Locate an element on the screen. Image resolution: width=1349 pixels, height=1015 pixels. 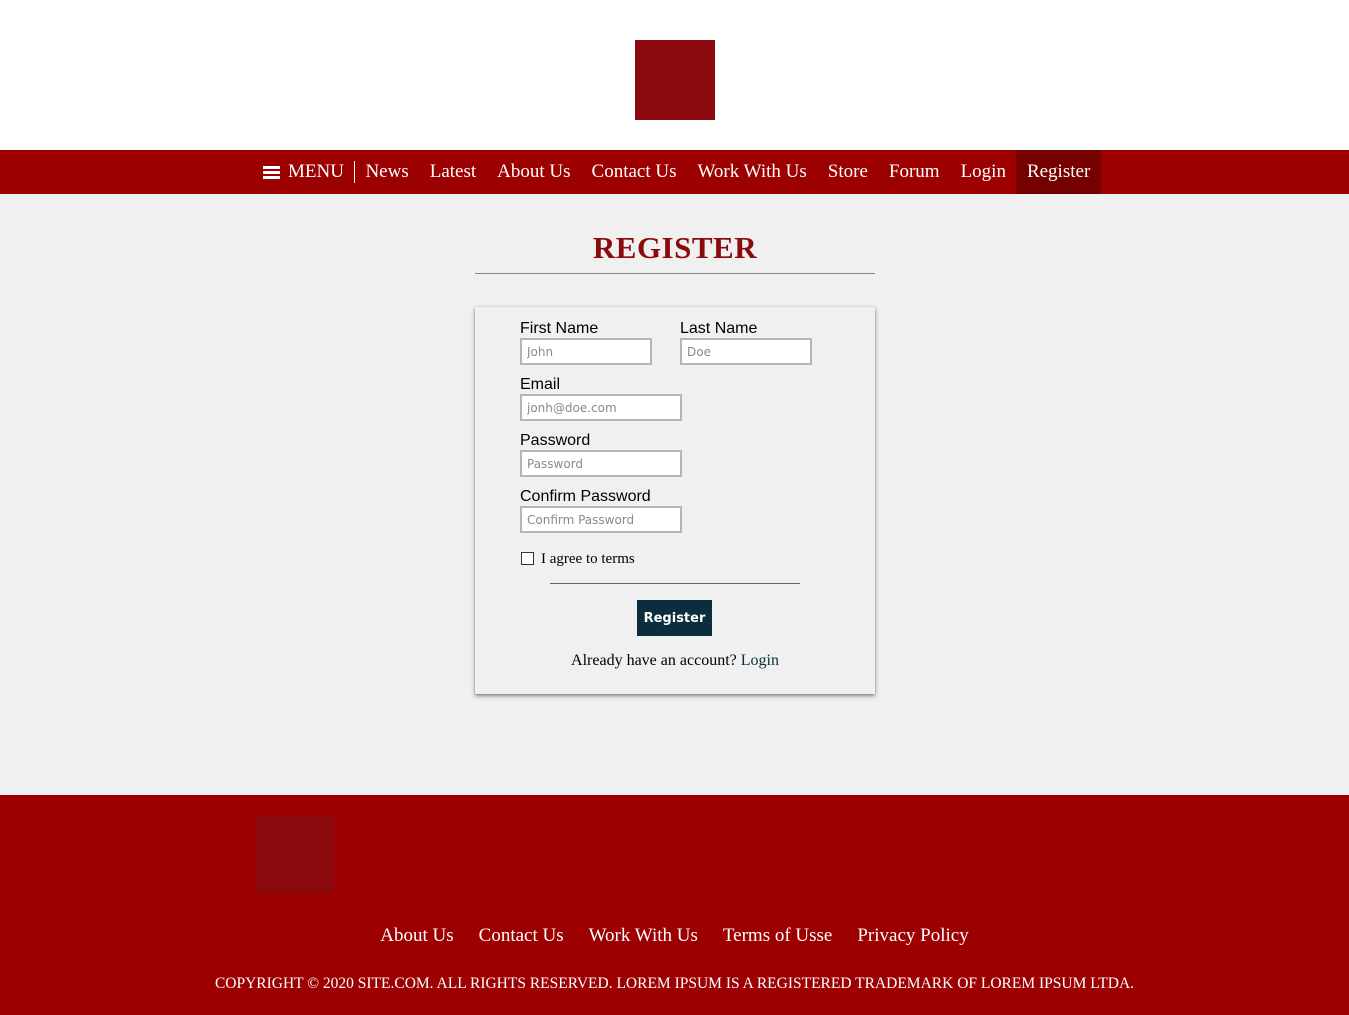
footer-logo is located at coordinates (295, 854).